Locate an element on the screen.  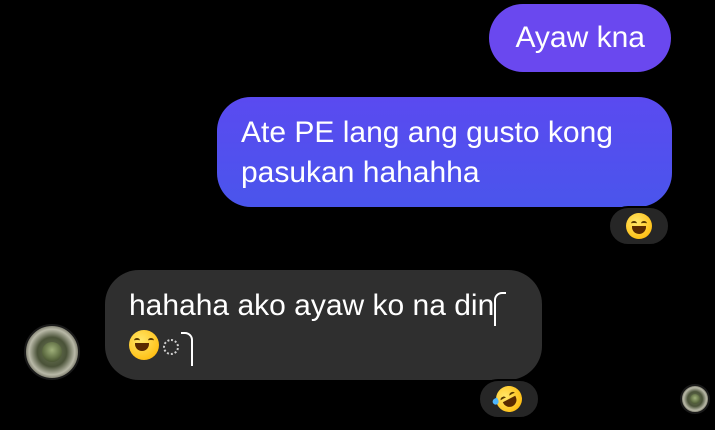
dotted-circle-icon is located at coordinates (171, 347).